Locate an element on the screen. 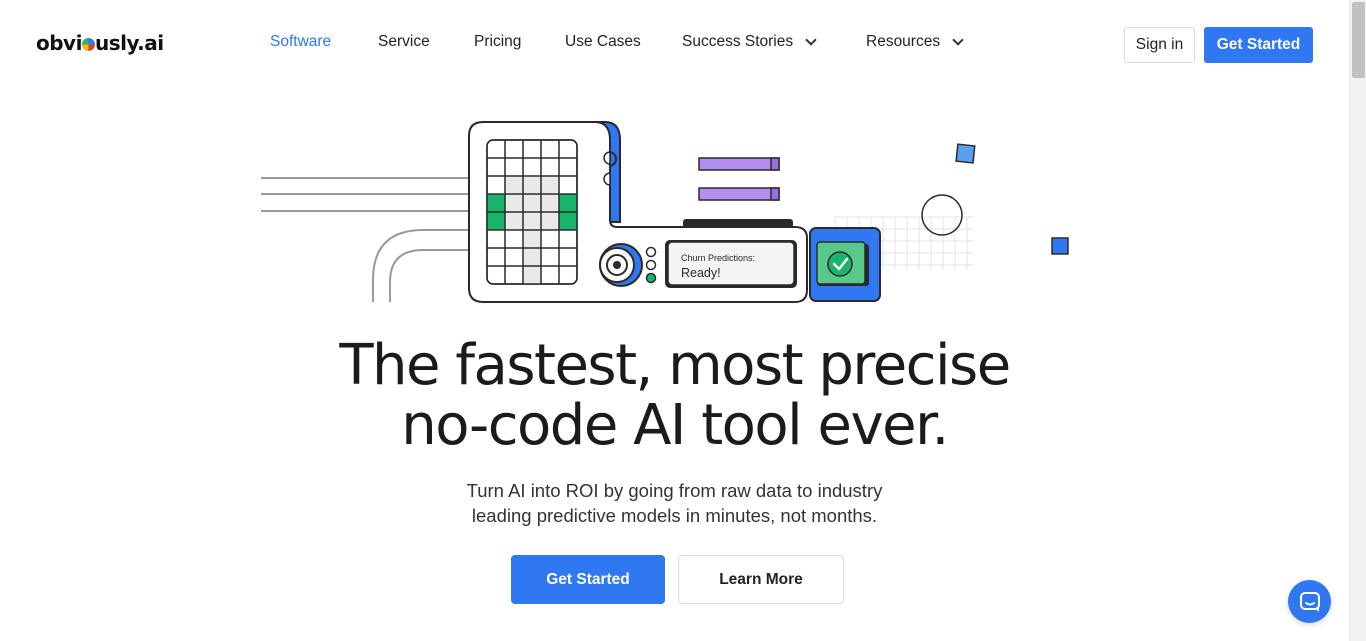 The image size is (1366, 641). nav-item-label: Service is located at coordinates (404, 41).